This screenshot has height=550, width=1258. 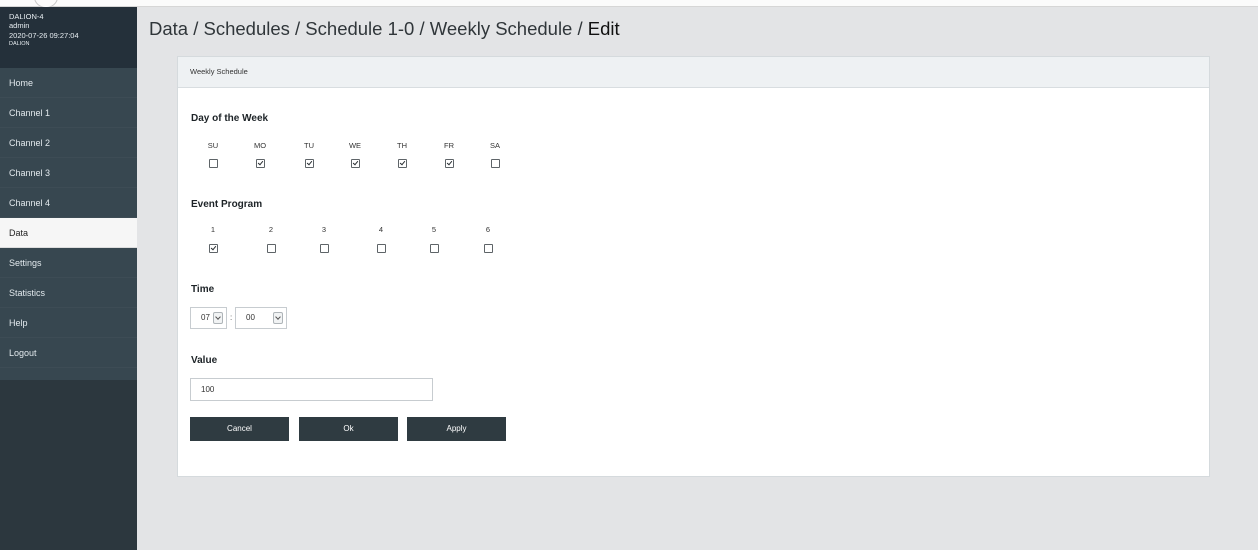 I want to click on sidebar-item-channel-4: Channel 4, so click(x=68, y=203).